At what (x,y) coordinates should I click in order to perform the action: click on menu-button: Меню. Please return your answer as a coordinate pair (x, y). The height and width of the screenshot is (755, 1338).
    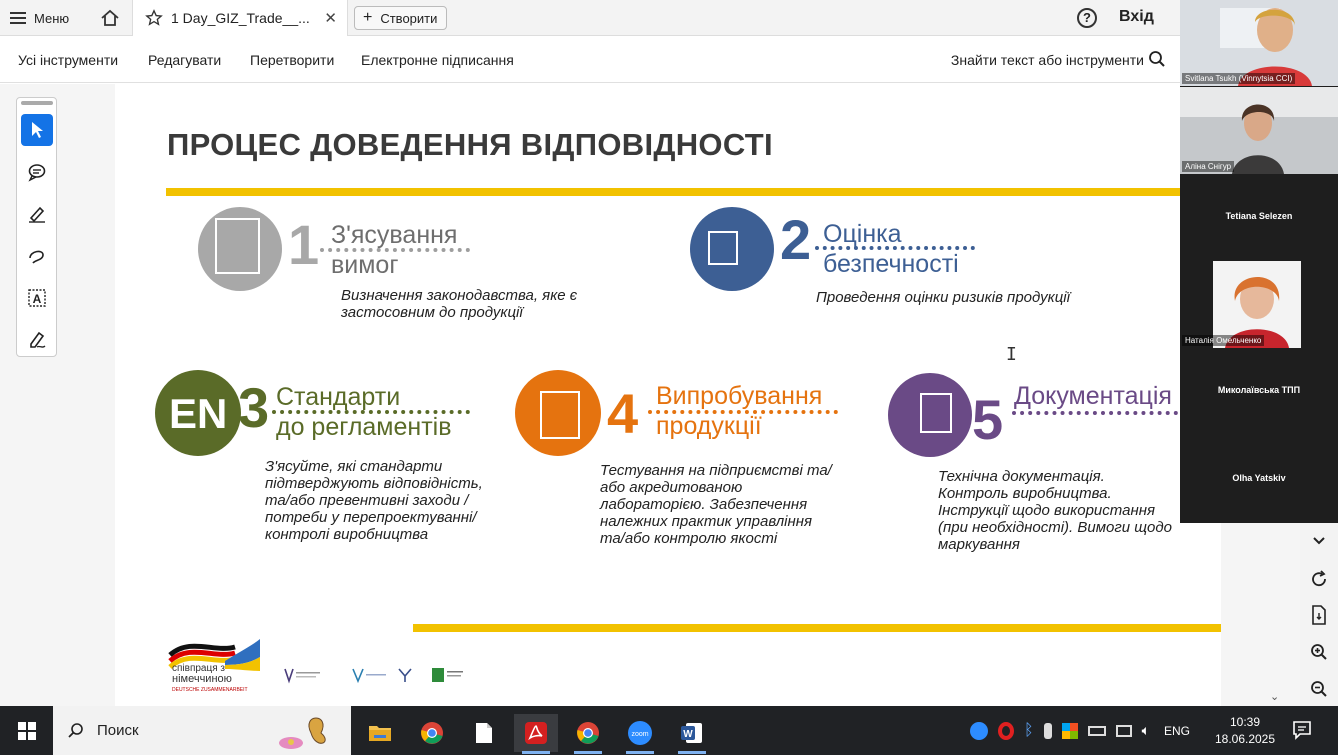
    Looking at the image, I should click on (39, 18).